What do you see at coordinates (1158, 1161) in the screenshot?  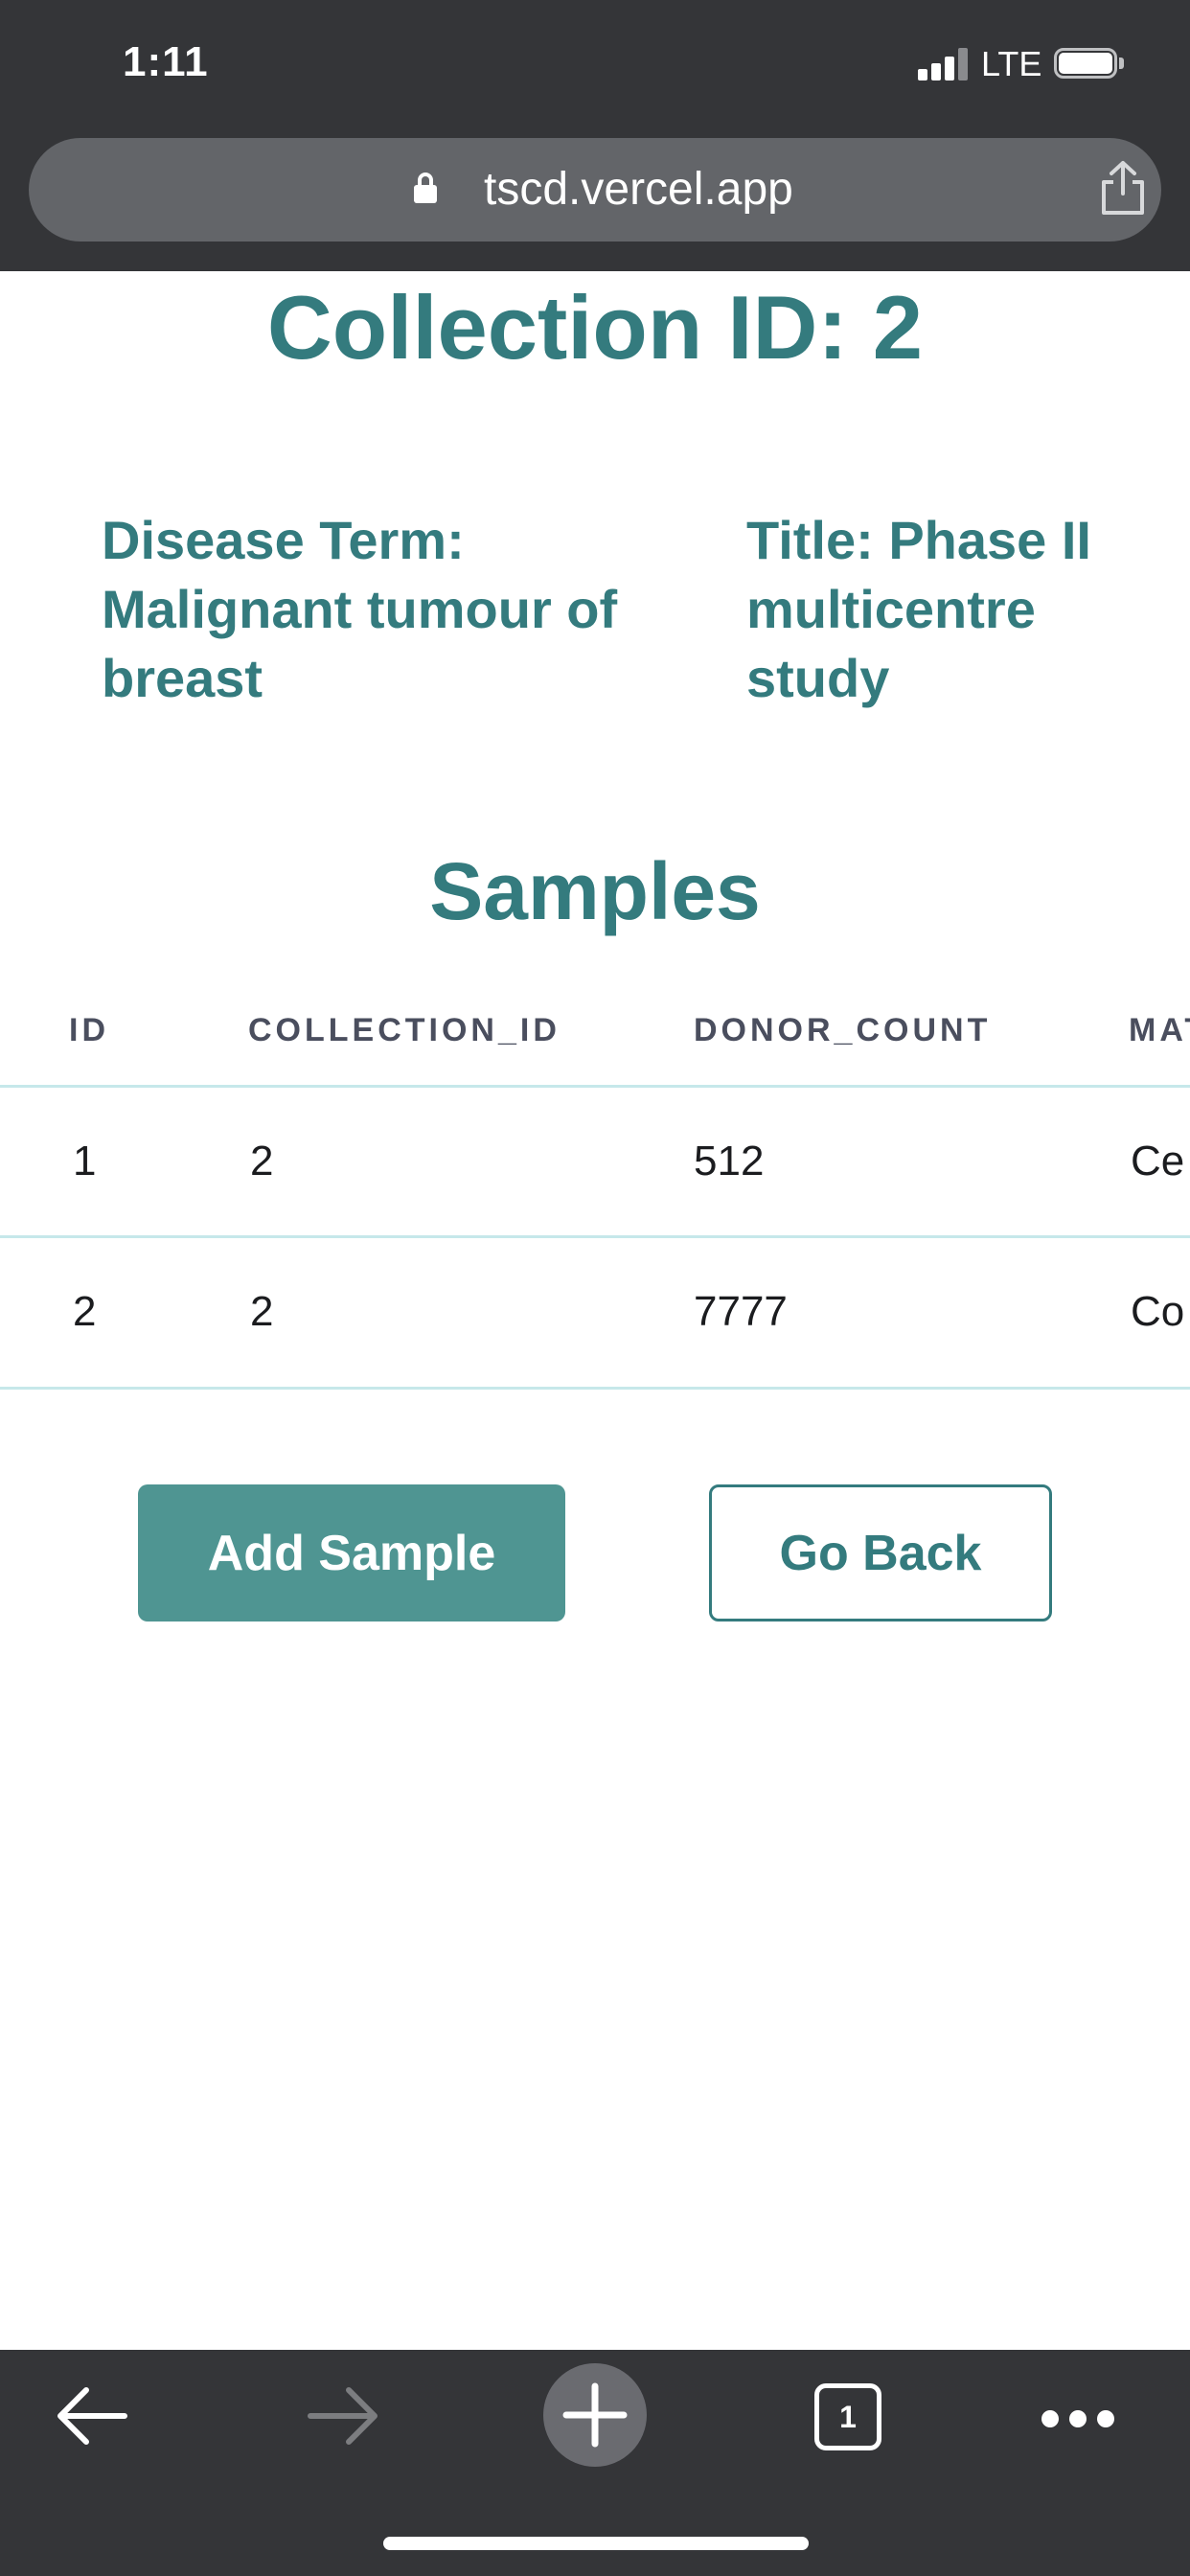 I see `table-cell: Ce` at bounding box center [1158, 1161].